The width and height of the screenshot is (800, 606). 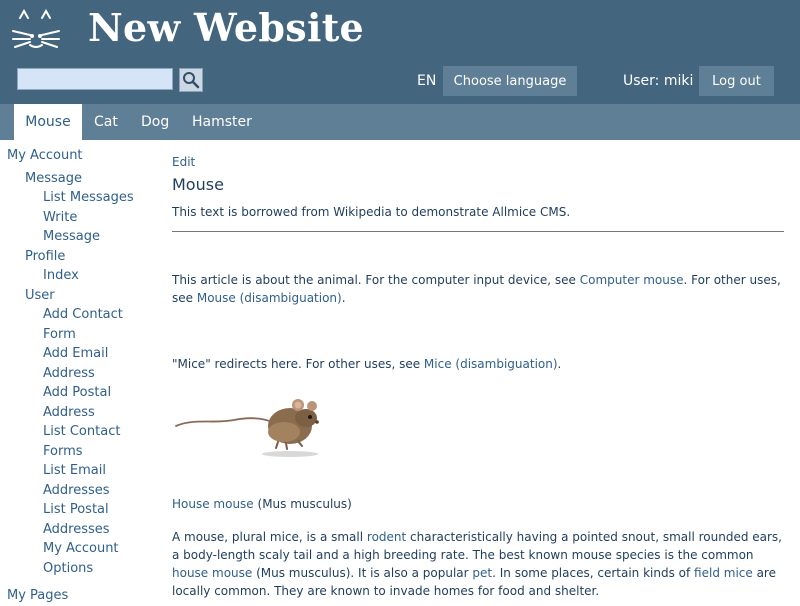 What do you see at coordinates (155, 122) in the screenshot?
I see `tab-dog: Dog` at bounding box center [155, 122].